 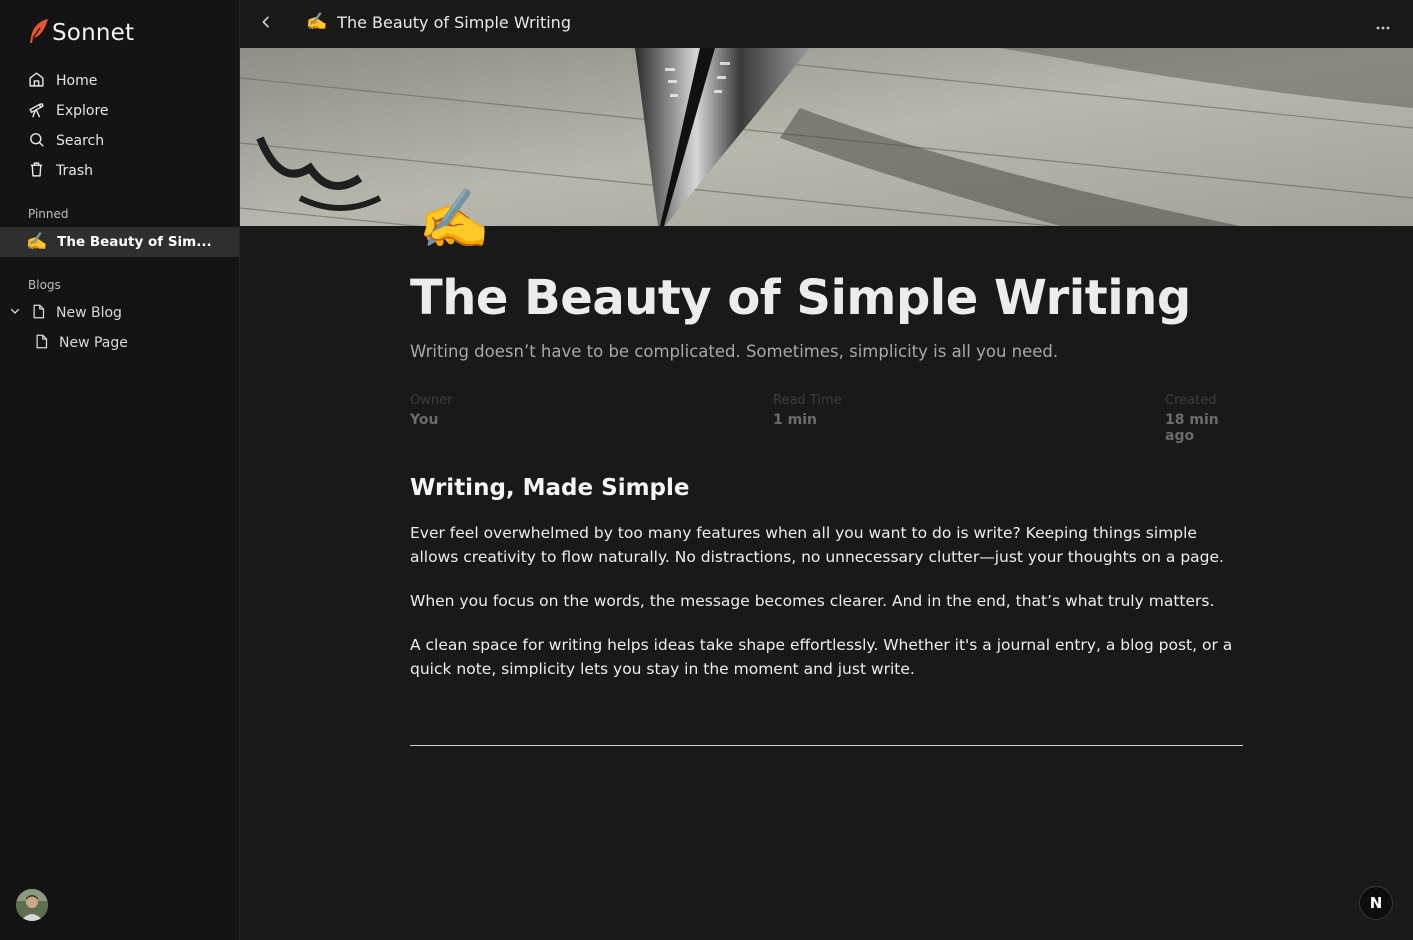 I want to click on section-heading: Writing, Made Simple, so click(x=826, y=488).